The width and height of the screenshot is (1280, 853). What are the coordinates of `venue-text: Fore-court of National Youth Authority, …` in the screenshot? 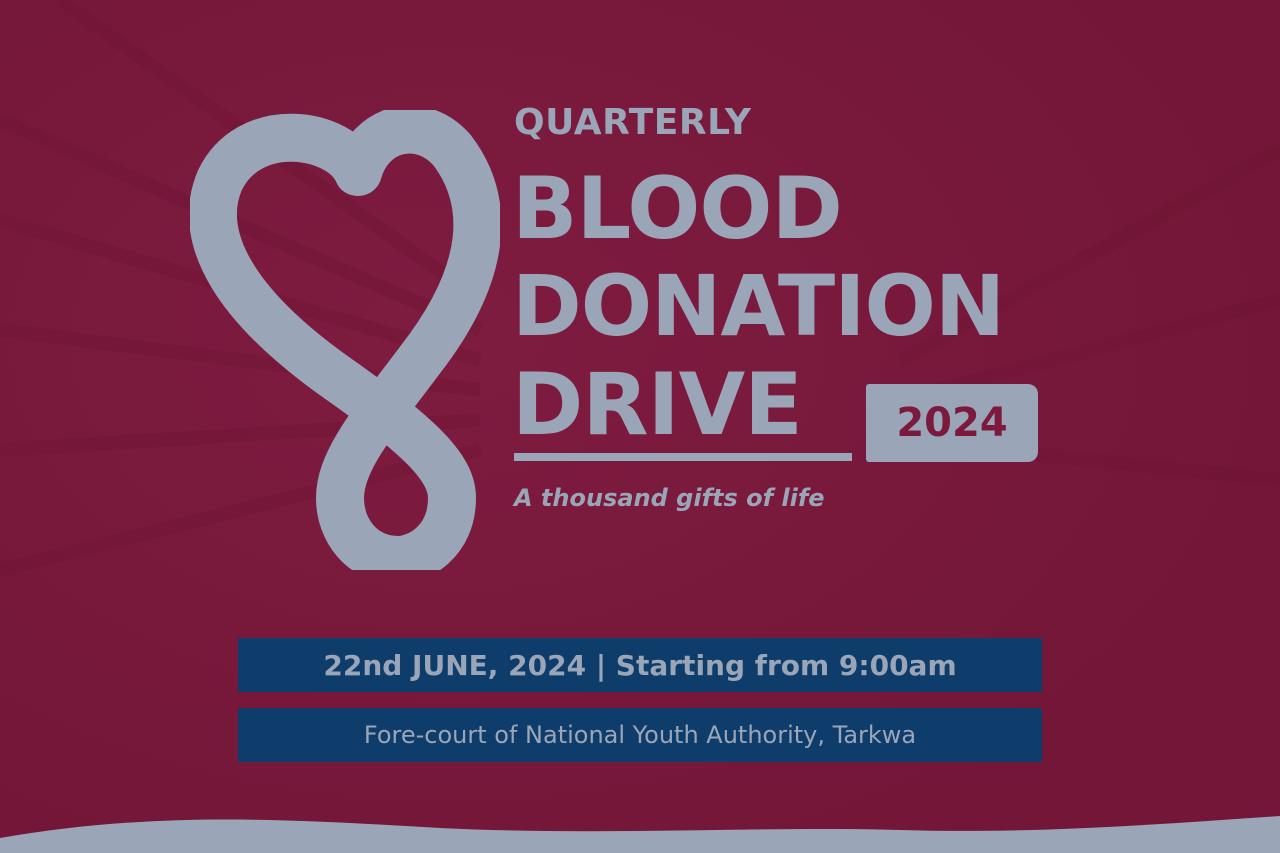 It's located at (640, 735).